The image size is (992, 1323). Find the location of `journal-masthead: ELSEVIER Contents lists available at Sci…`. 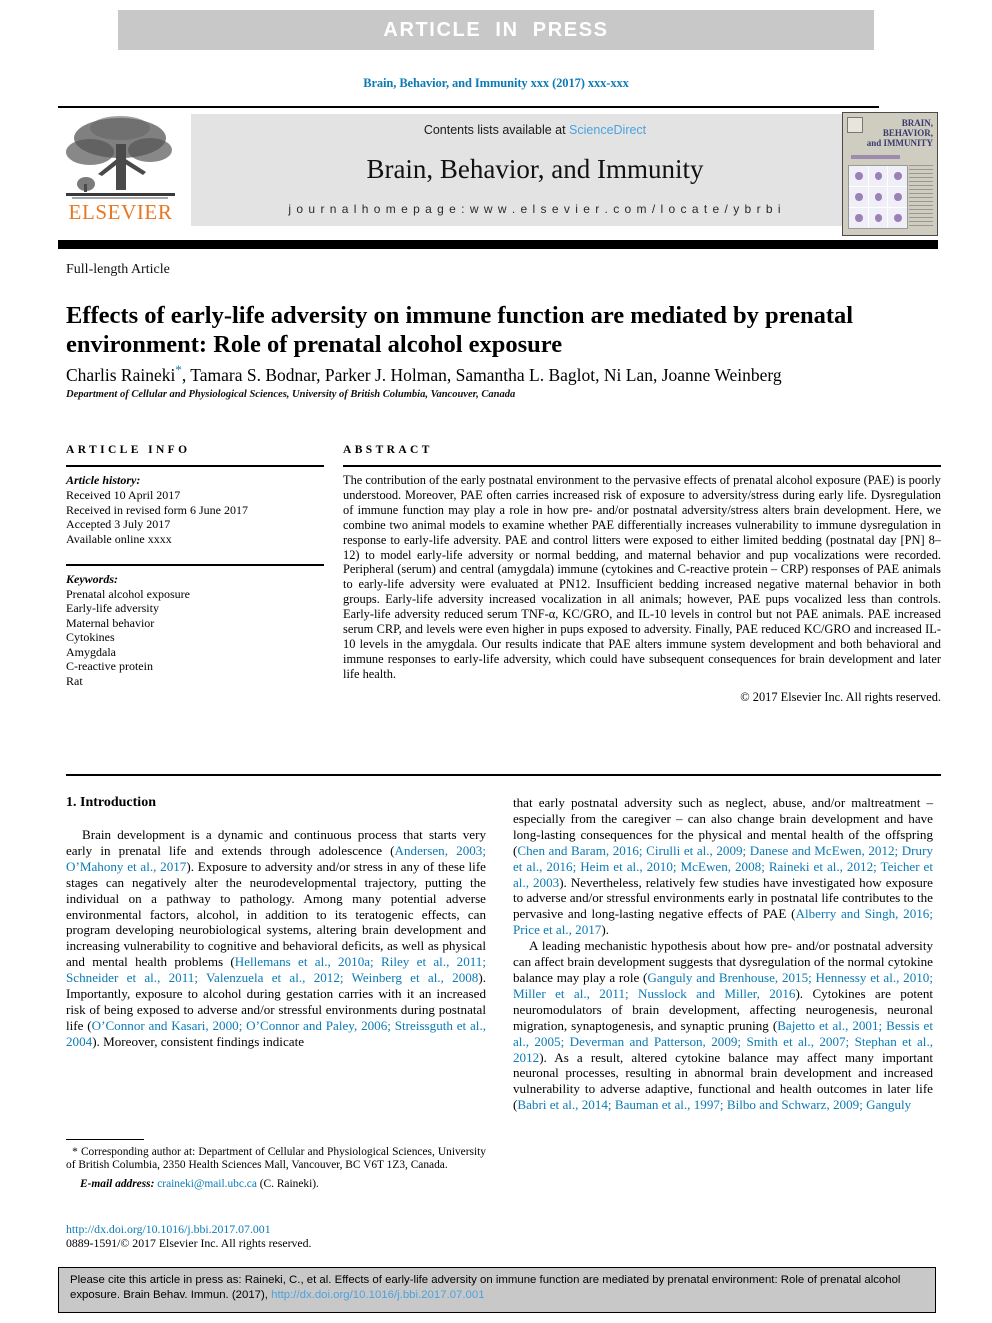

journal-masthead: ELSEVIER Contents lists available at Sci… is located at coordinates (498, 171).